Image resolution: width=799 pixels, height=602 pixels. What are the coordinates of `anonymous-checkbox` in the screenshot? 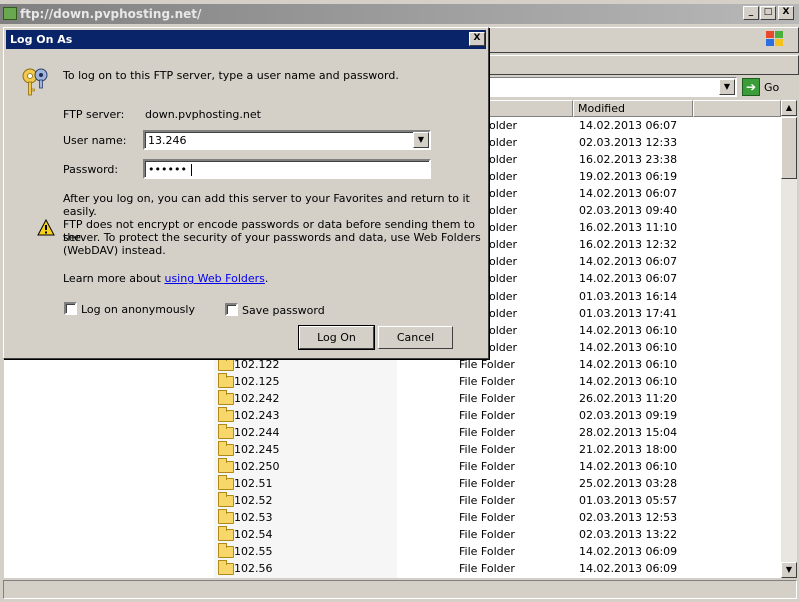 It's located at (70, 308).